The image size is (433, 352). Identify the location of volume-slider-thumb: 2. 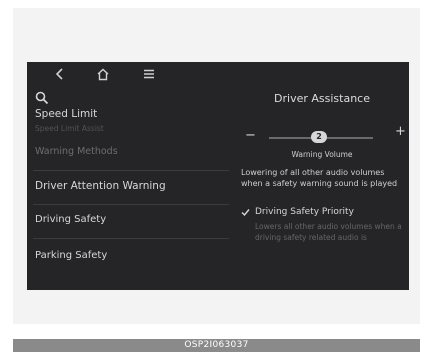
(319, 137).